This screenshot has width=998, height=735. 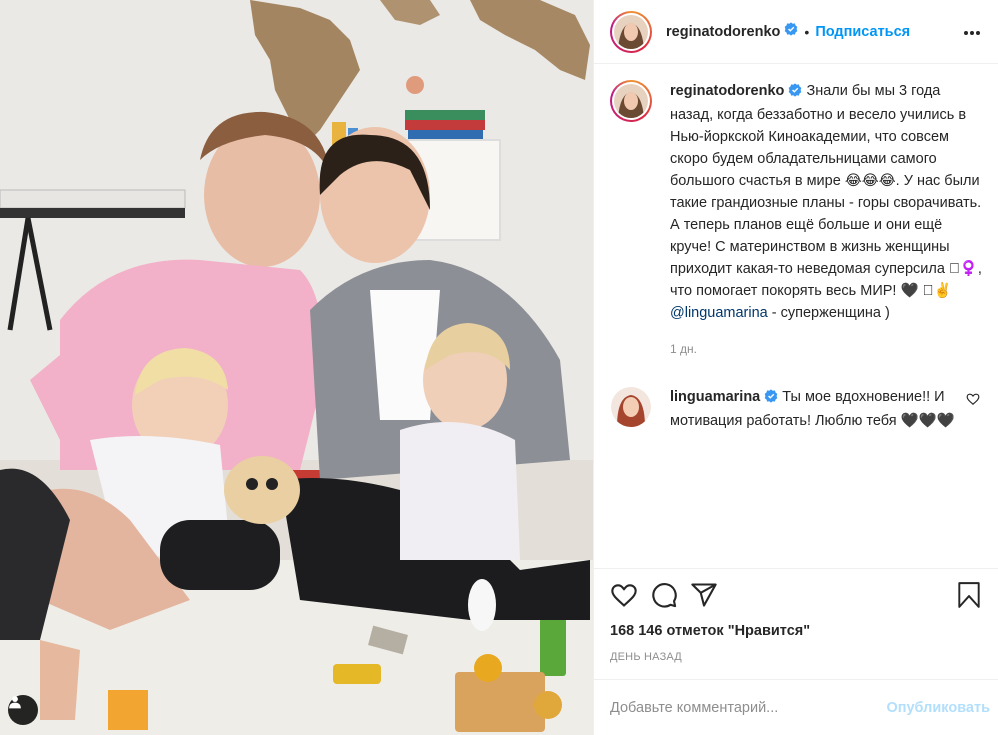 What do you see at coordinates (744, 707) in the screenshot?
I see `comment-input` at bounding box center [744, 707].